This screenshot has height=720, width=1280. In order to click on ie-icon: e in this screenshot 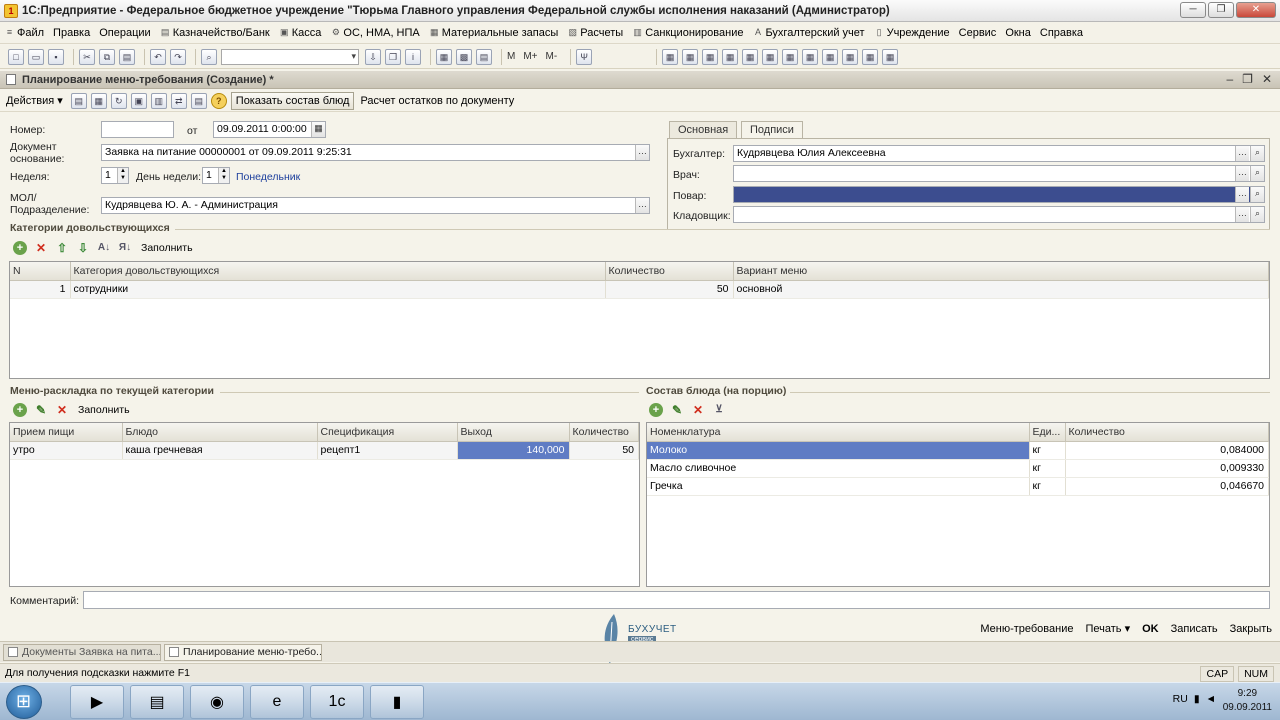, I will do `click(277, 702)`.